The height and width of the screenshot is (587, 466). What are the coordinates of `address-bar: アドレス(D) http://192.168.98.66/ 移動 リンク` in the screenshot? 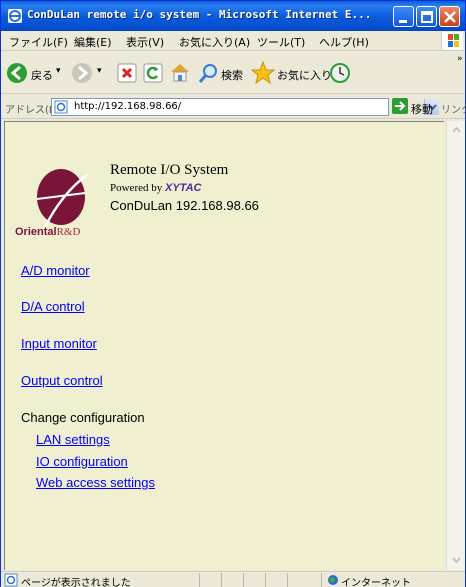 It's located at (233, 107).